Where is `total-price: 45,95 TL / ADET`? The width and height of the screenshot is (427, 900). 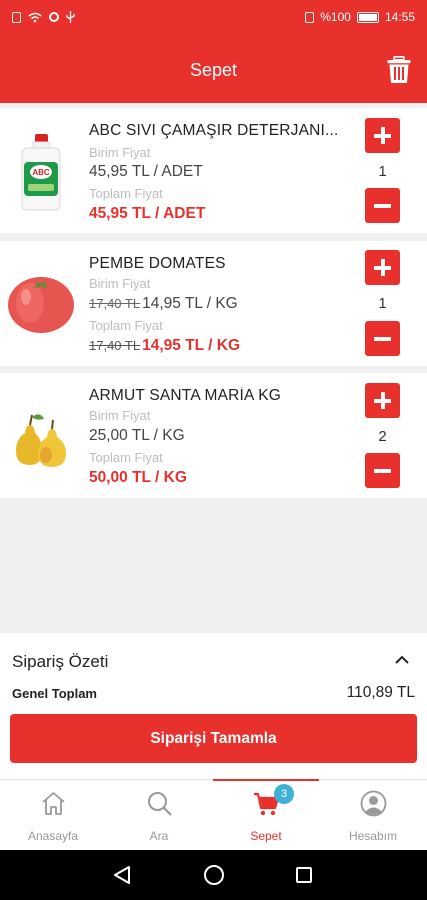
total-price: 45,95 TL / ADET is located at coordinates (147, 214).